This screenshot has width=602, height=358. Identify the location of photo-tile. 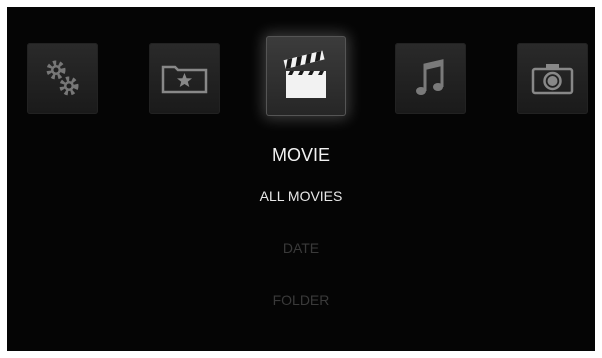
(552, 78).